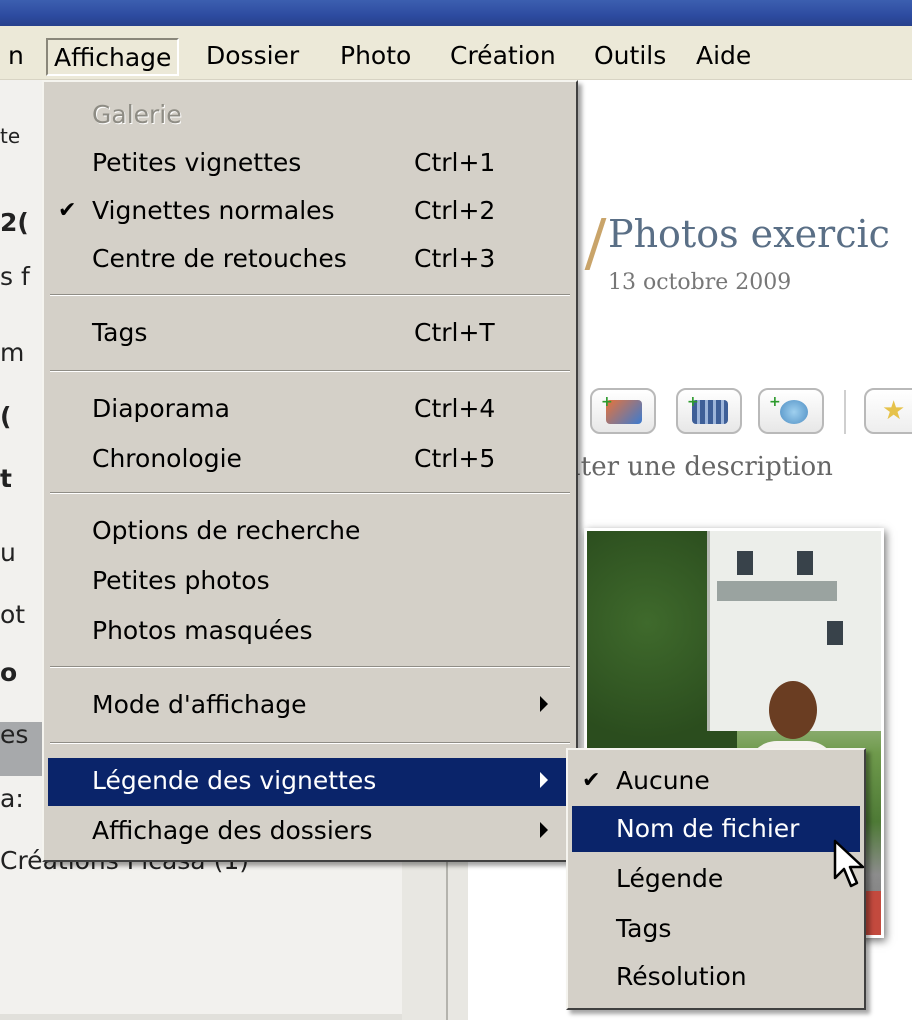 Image resolution: width=912 pixels, height=1020 pixels. What do you see at coordinates (849, 863) in the screenshot?
I see `cursor-pointer-icon` at bounding box center [849, 863].